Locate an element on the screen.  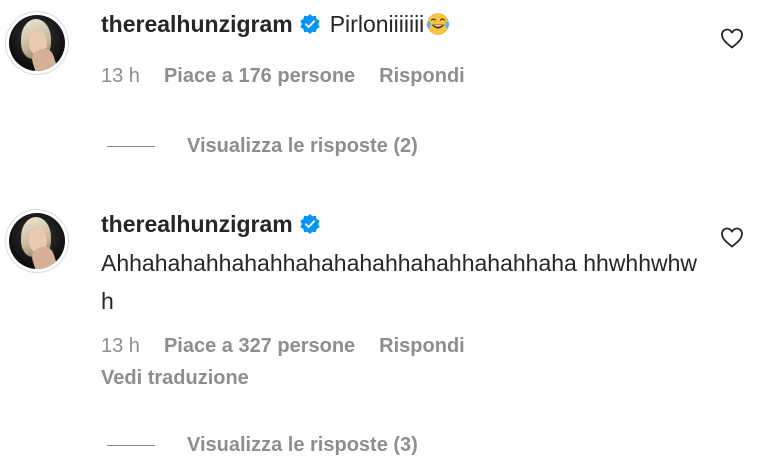
comment-header: therealhunzigram is located at coordinates (211, 224).